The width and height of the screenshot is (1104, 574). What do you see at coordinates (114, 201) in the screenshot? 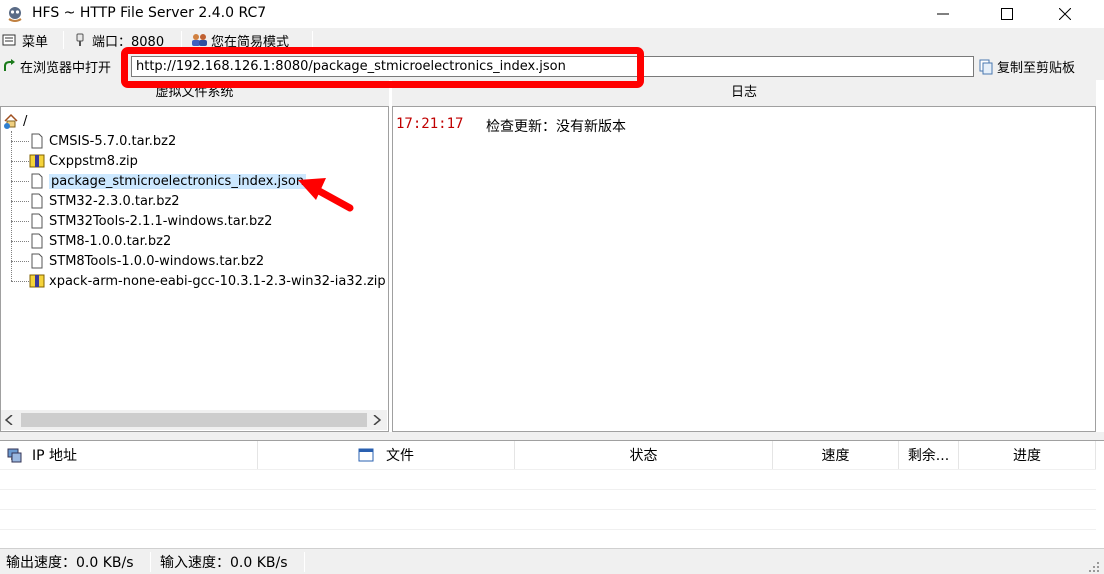
I see `file-name: STM32-2.3.0.tar.bz2` at bounding box center [114, 201].